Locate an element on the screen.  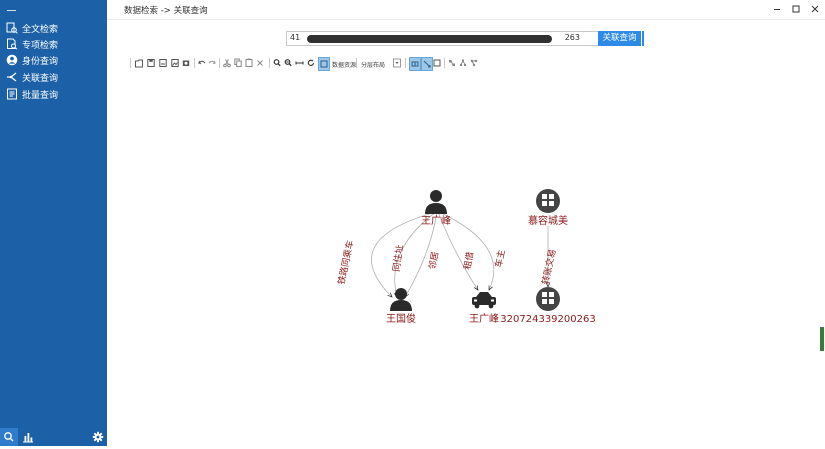
scrollbar-thumb is located at coordinates (822, 339).